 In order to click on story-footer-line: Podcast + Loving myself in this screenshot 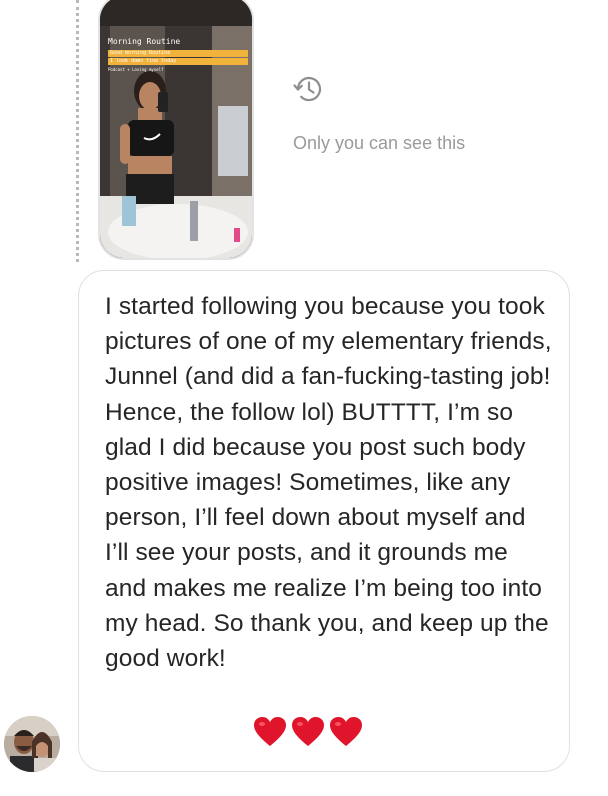, I will do `click(136, 69)`.